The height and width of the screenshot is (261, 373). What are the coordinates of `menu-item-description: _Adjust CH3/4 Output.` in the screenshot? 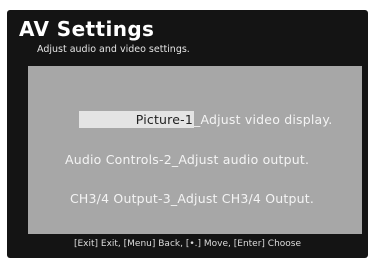 It's located at (242, 198).